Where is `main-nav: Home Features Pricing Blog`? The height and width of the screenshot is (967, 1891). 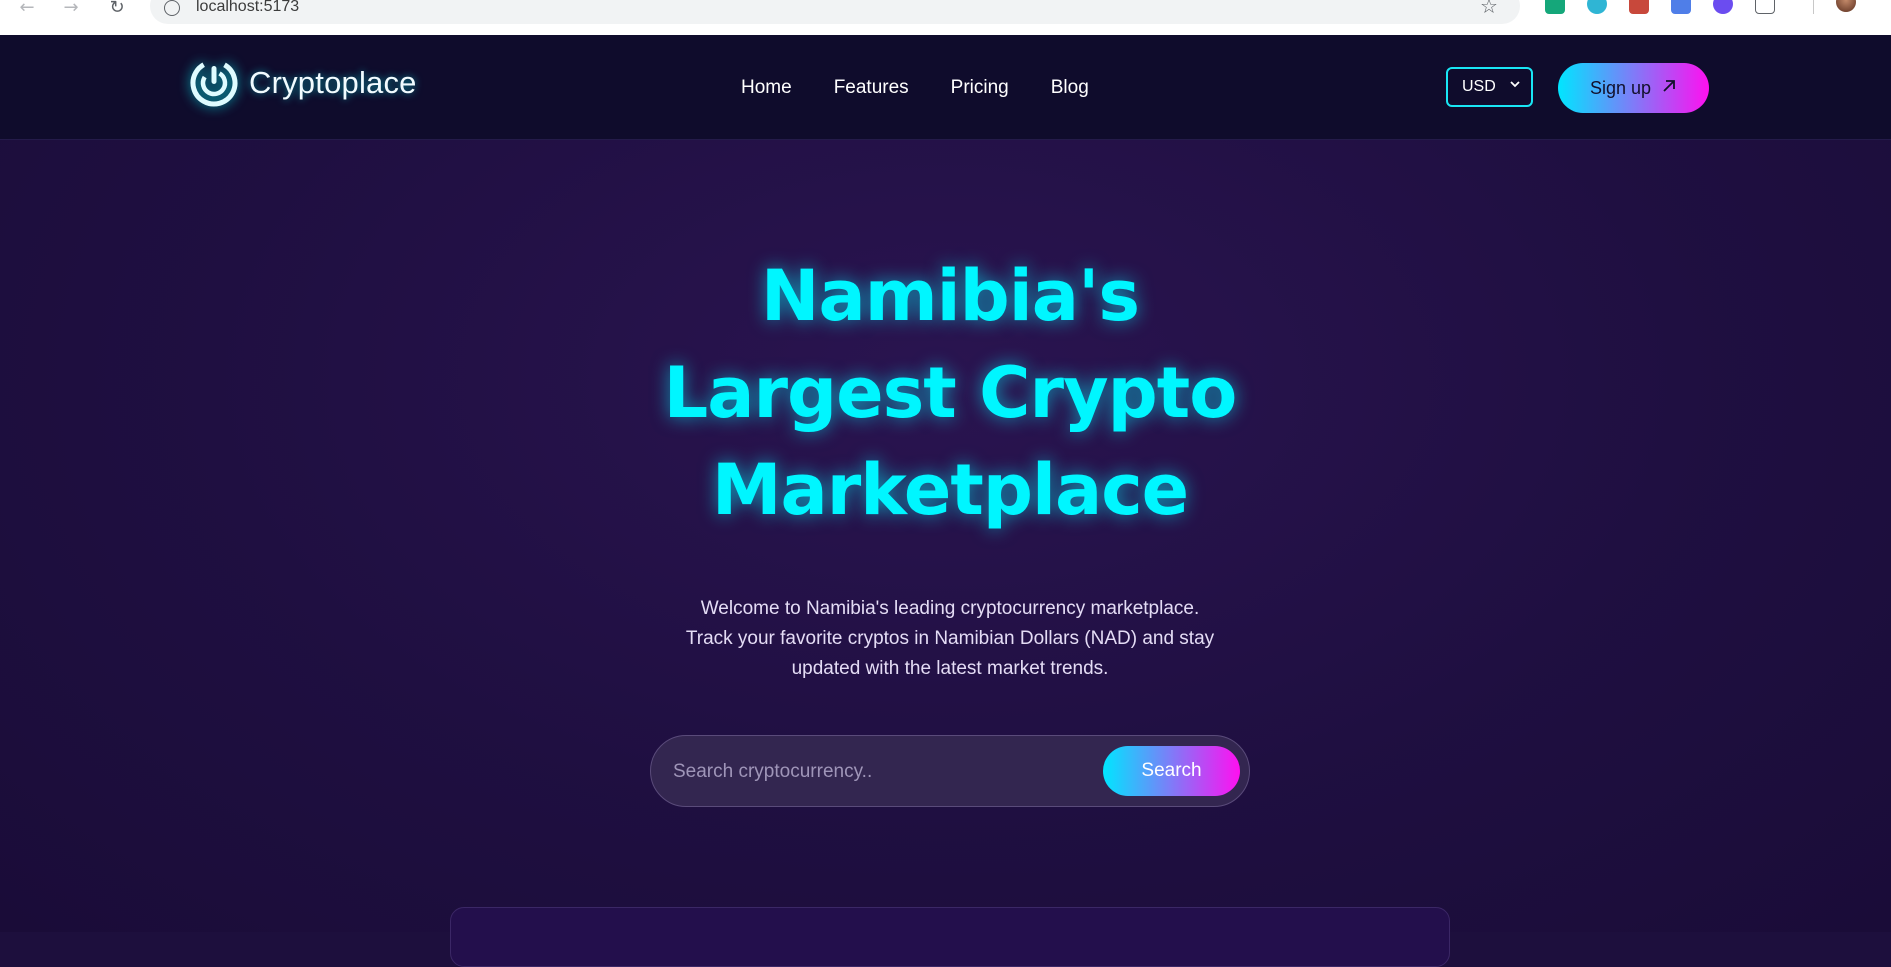
main-nav: Home Features Pricing Blog is located at coordinates (915, 88).